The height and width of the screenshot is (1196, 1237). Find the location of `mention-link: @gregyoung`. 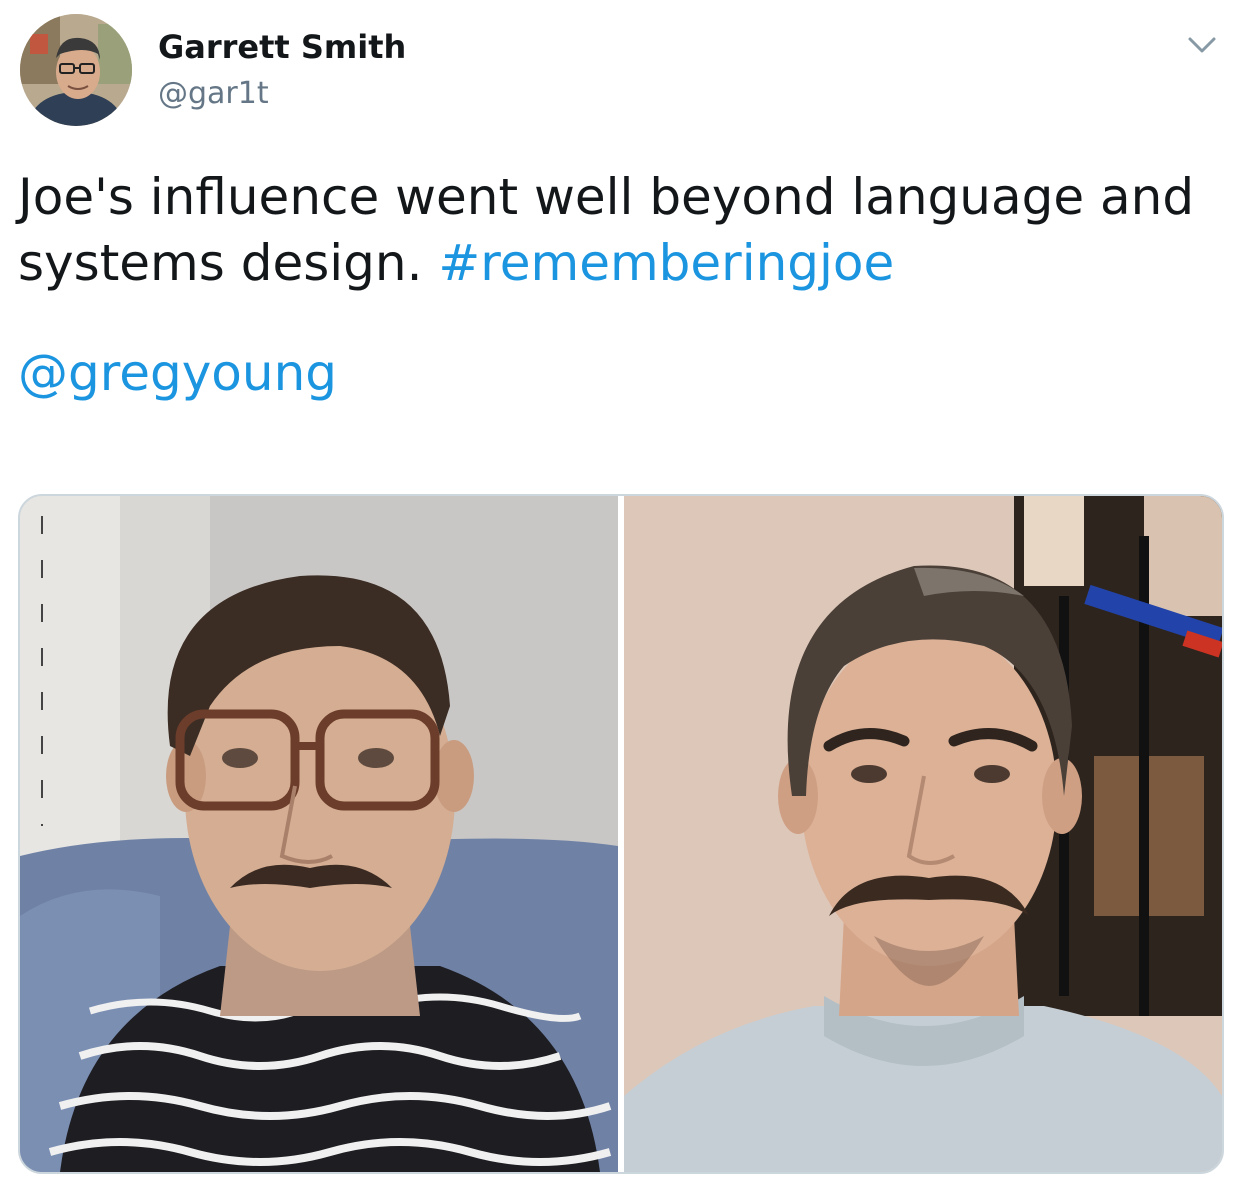

mention-link: @gregyoung is located at coordinates (177, 373).